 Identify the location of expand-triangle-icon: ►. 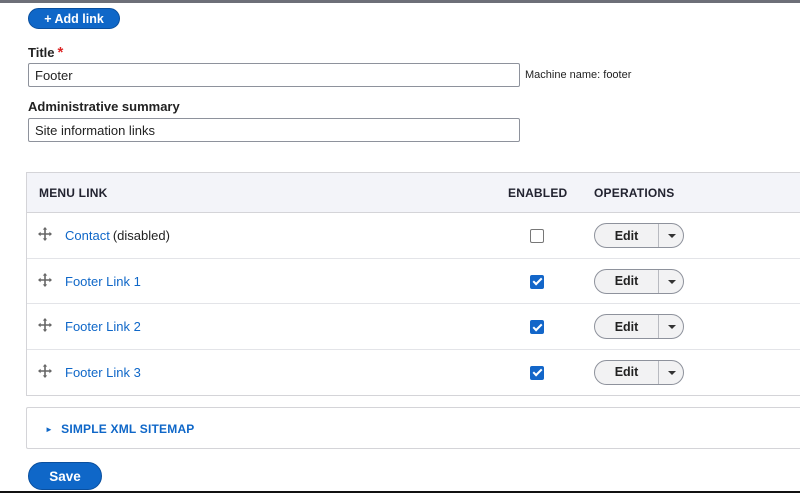
(49, 429).